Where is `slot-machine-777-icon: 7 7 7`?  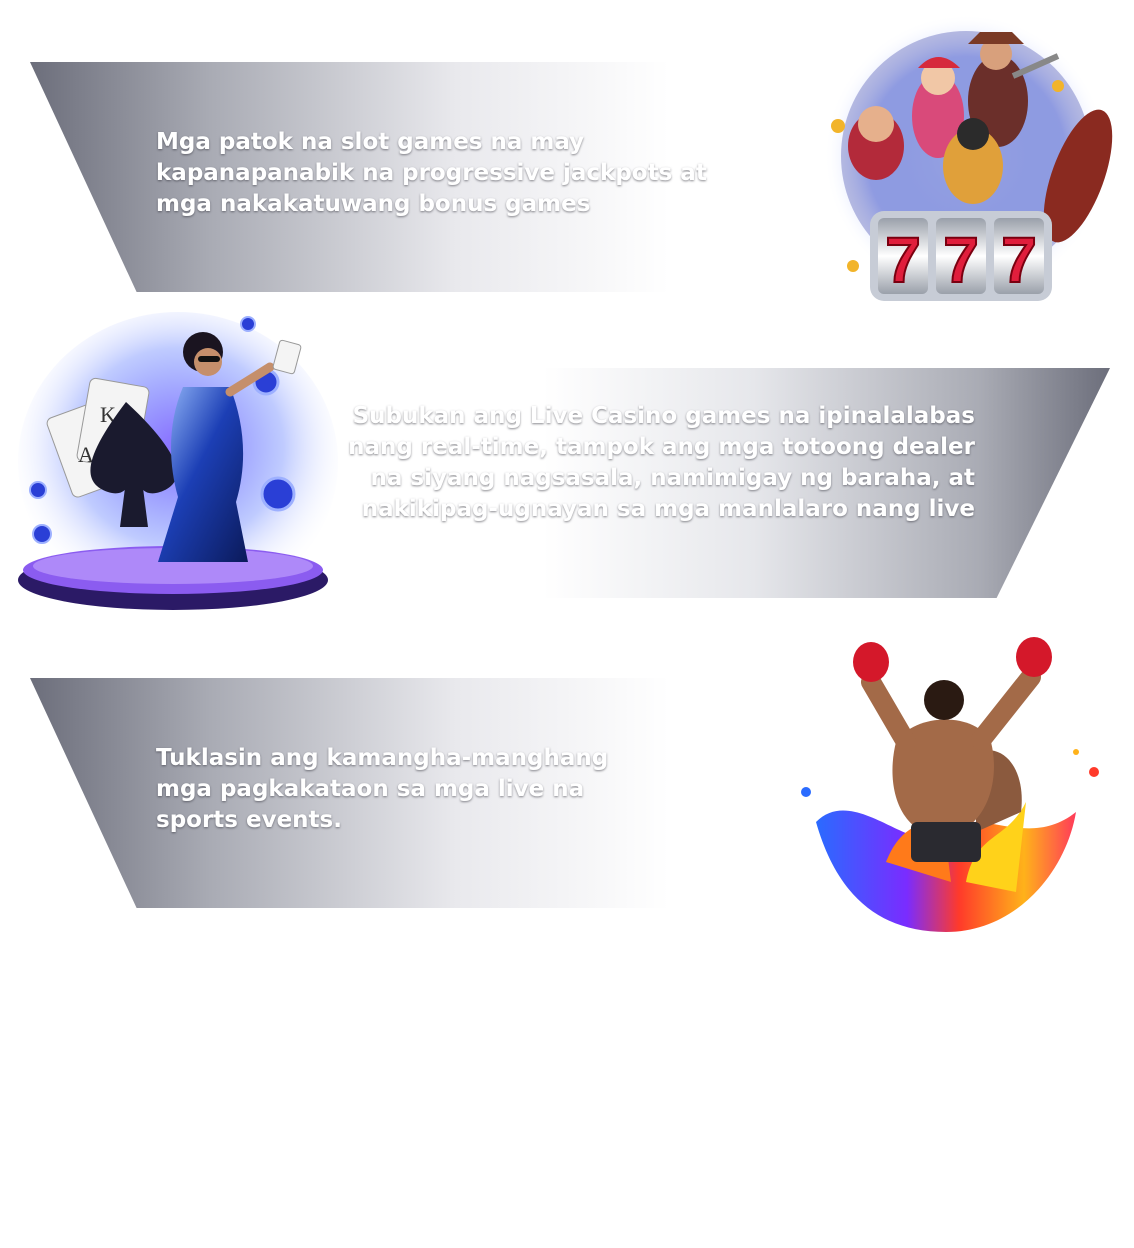 slot-machine-777-icon: 7 7 7 is located at coordinates (963, 165).